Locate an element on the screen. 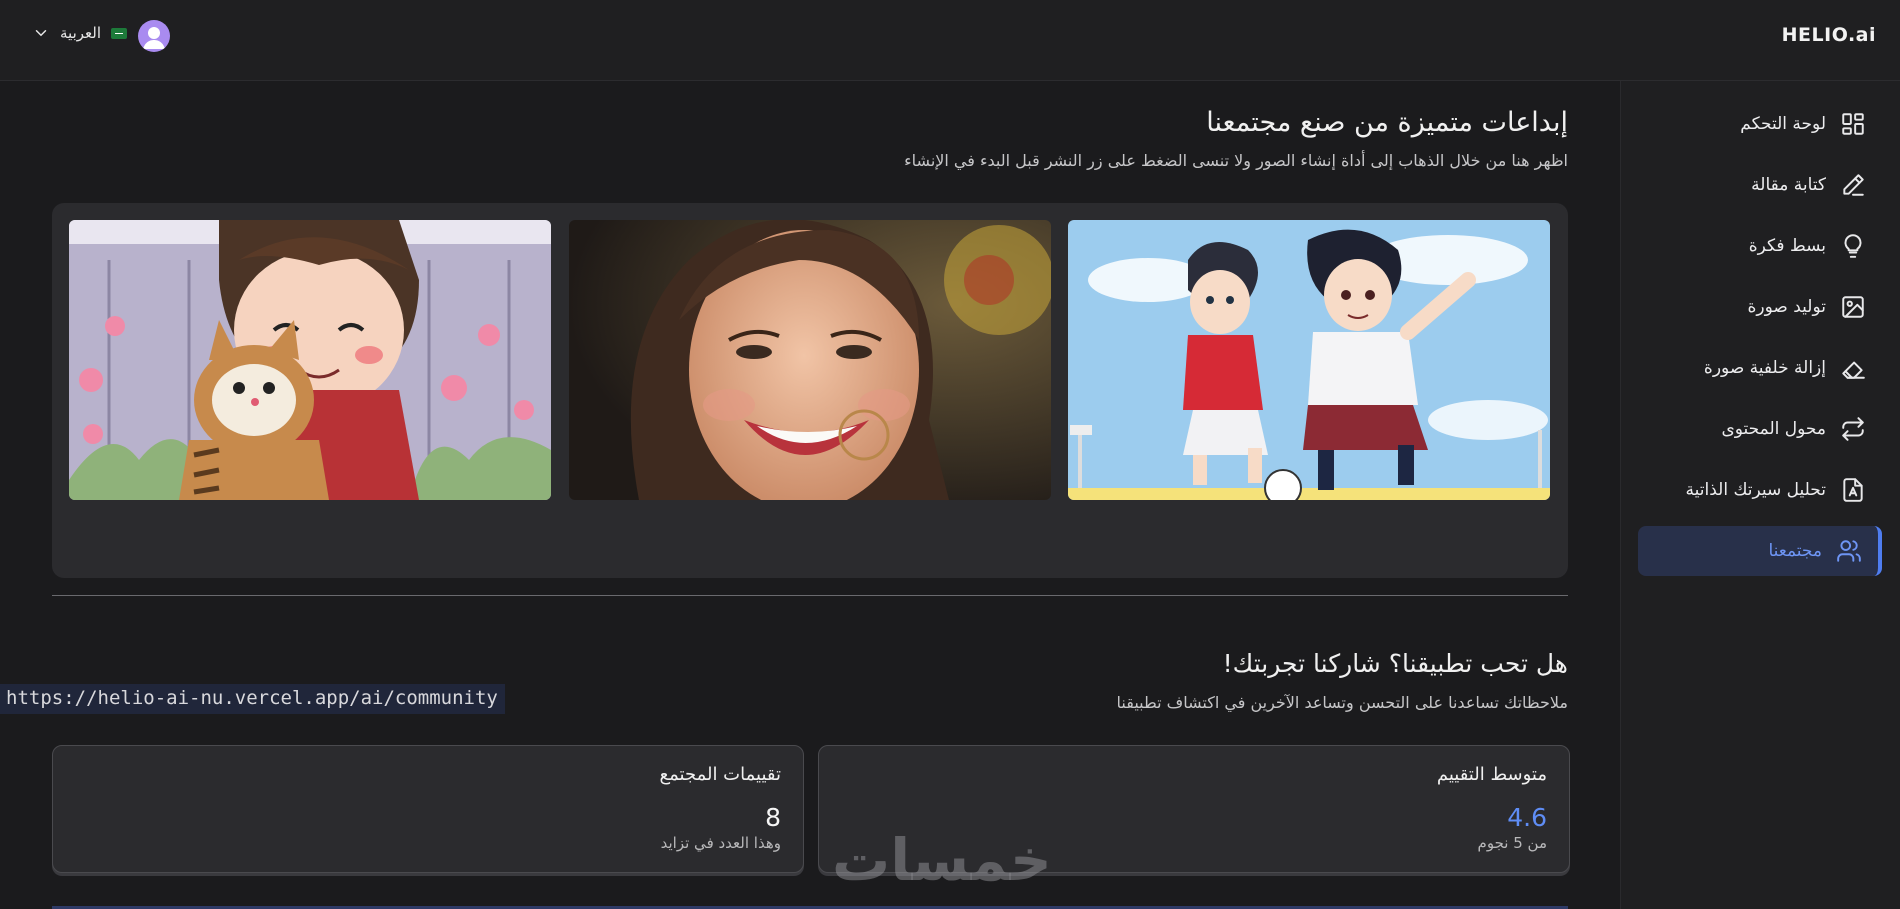 The image size is (1900, 909). soccer-boys-image is located at coordinates (1309, 360).